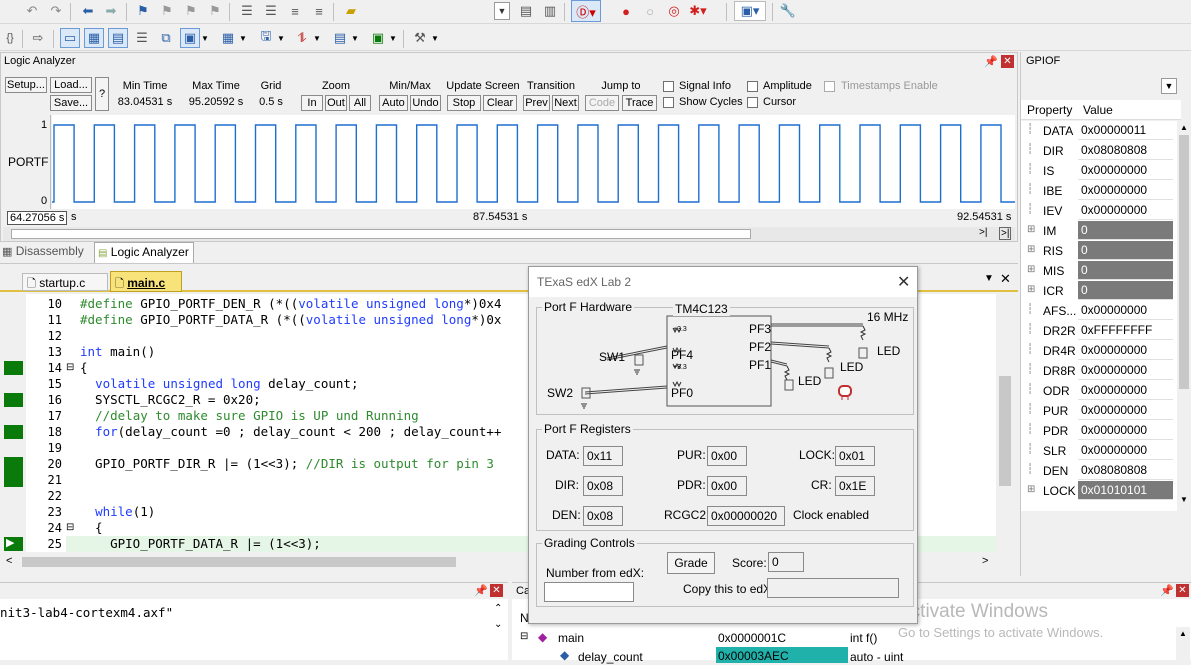  Describe the element at coordinates (851, 656) in the screenshot. I see `table-row: ◆ delay_count 0x00003AEC auto - uint` at that location.